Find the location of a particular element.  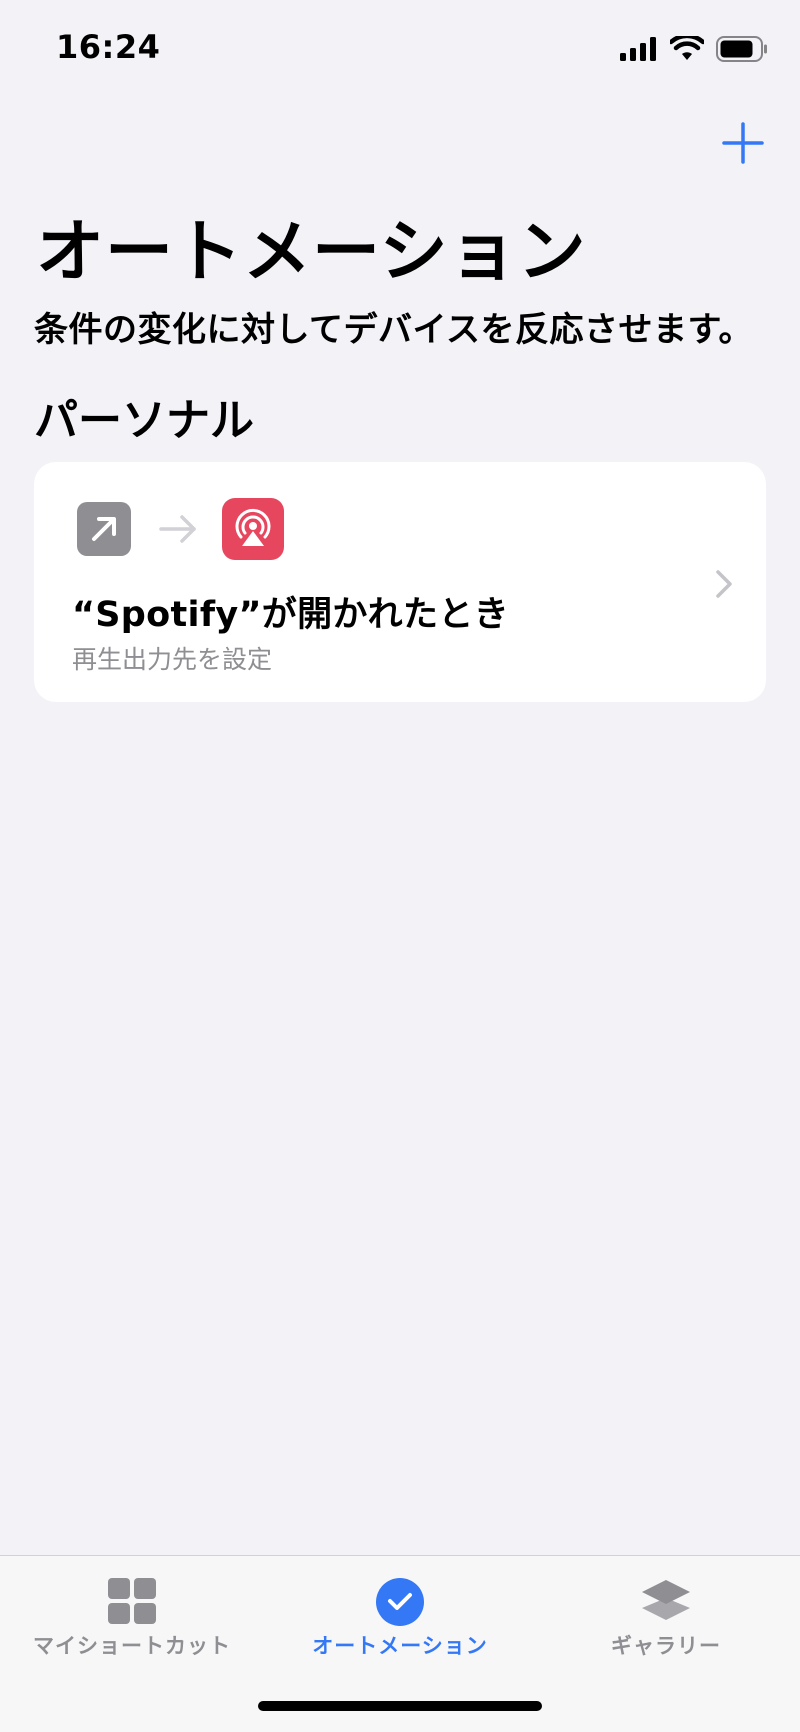

layers-icon is located at coordinates (666, 1600).